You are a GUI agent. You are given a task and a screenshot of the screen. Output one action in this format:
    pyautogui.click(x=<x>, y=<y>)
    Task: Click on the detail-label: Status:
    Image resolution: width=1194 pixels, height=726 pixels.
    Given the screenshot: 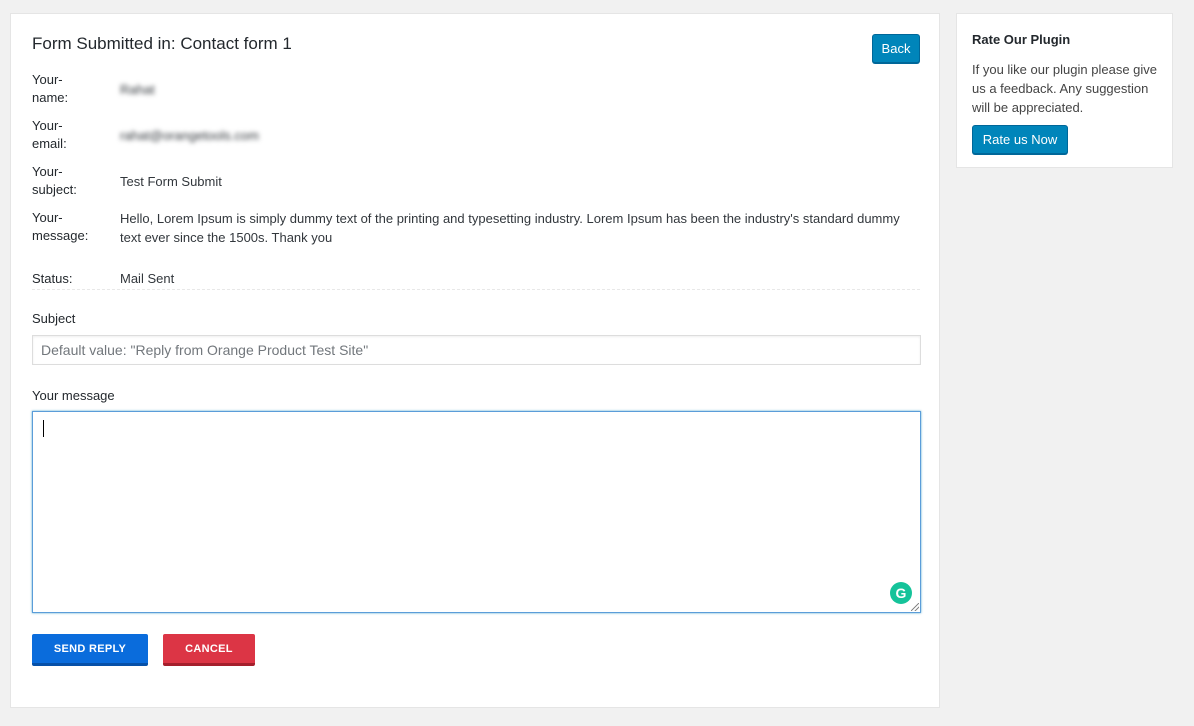 What is the action you would take?
    pyautogui.click(x=67, y=279)
    